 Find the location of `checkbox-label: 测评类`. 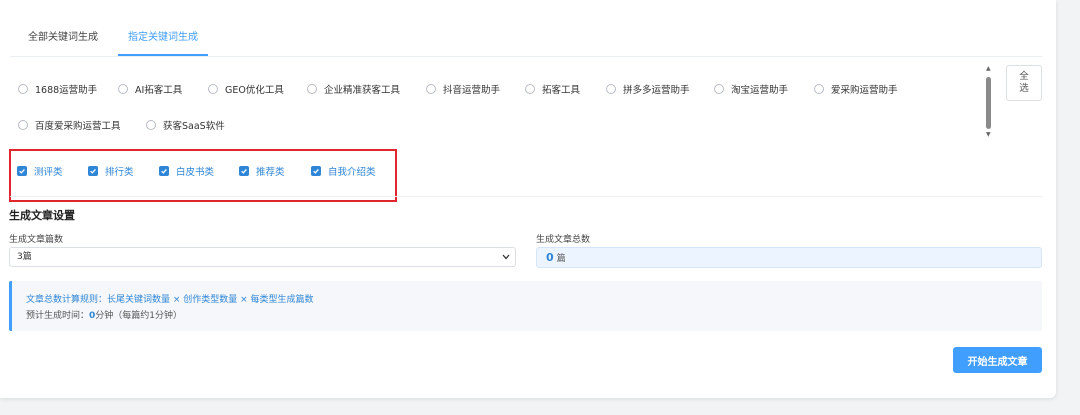

checkbox-label: 测评类 is located at coordinates (48, 172).